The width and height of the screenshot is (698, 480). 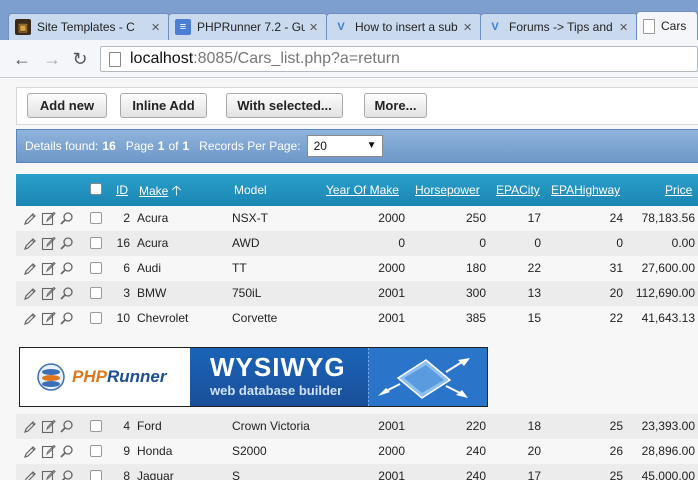 What do you see at coordinates (678, 190) in the screenshot?
I see `column-header-price: Price` at bounding box center [678, 190].